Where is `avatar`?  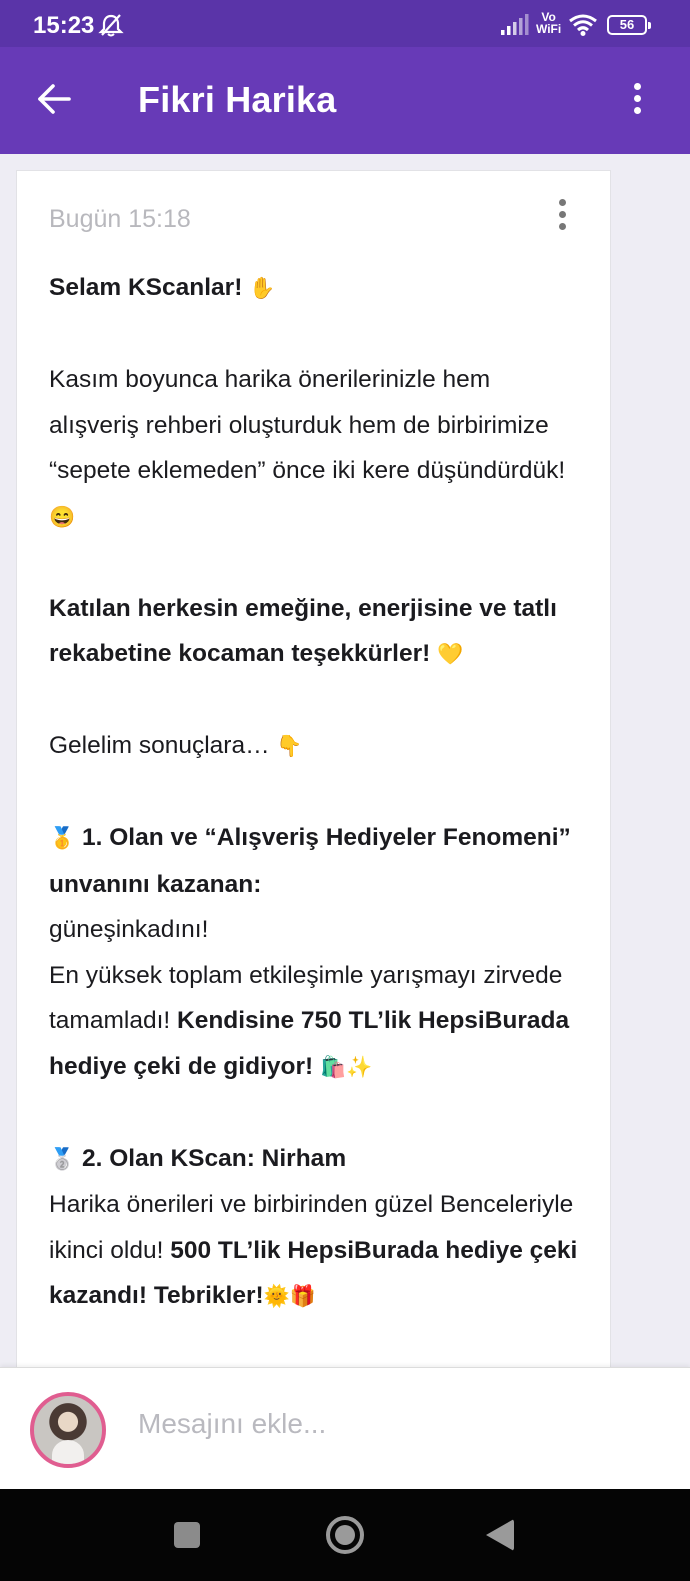
avatar is located at coordinates (68, 1430).